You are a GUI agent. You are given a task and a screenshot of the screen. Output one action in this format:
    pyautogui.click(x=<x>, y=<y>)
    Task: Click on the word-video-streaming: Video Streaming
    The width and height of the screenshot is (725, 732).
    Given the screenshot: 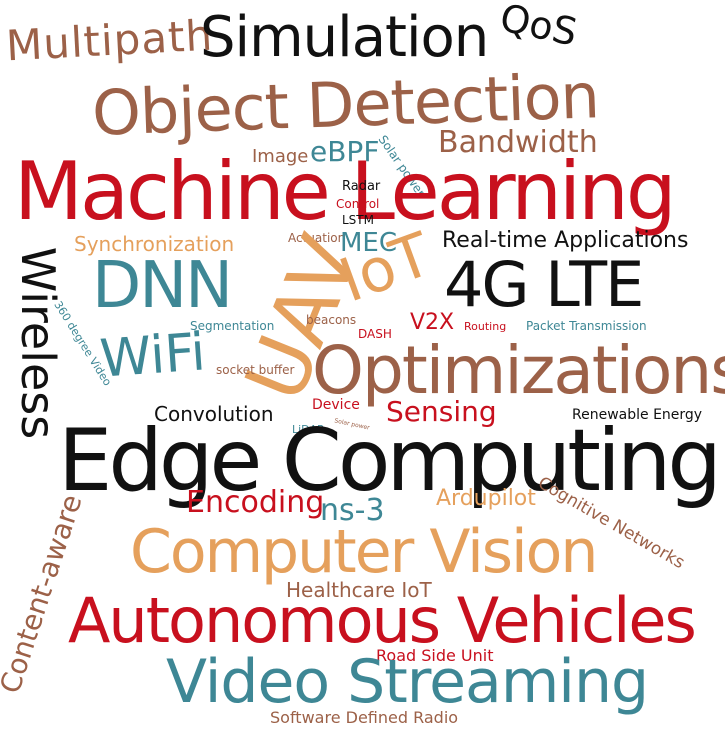 What is the action you would take?
    pyautogui.click(x=407, y=682)
    